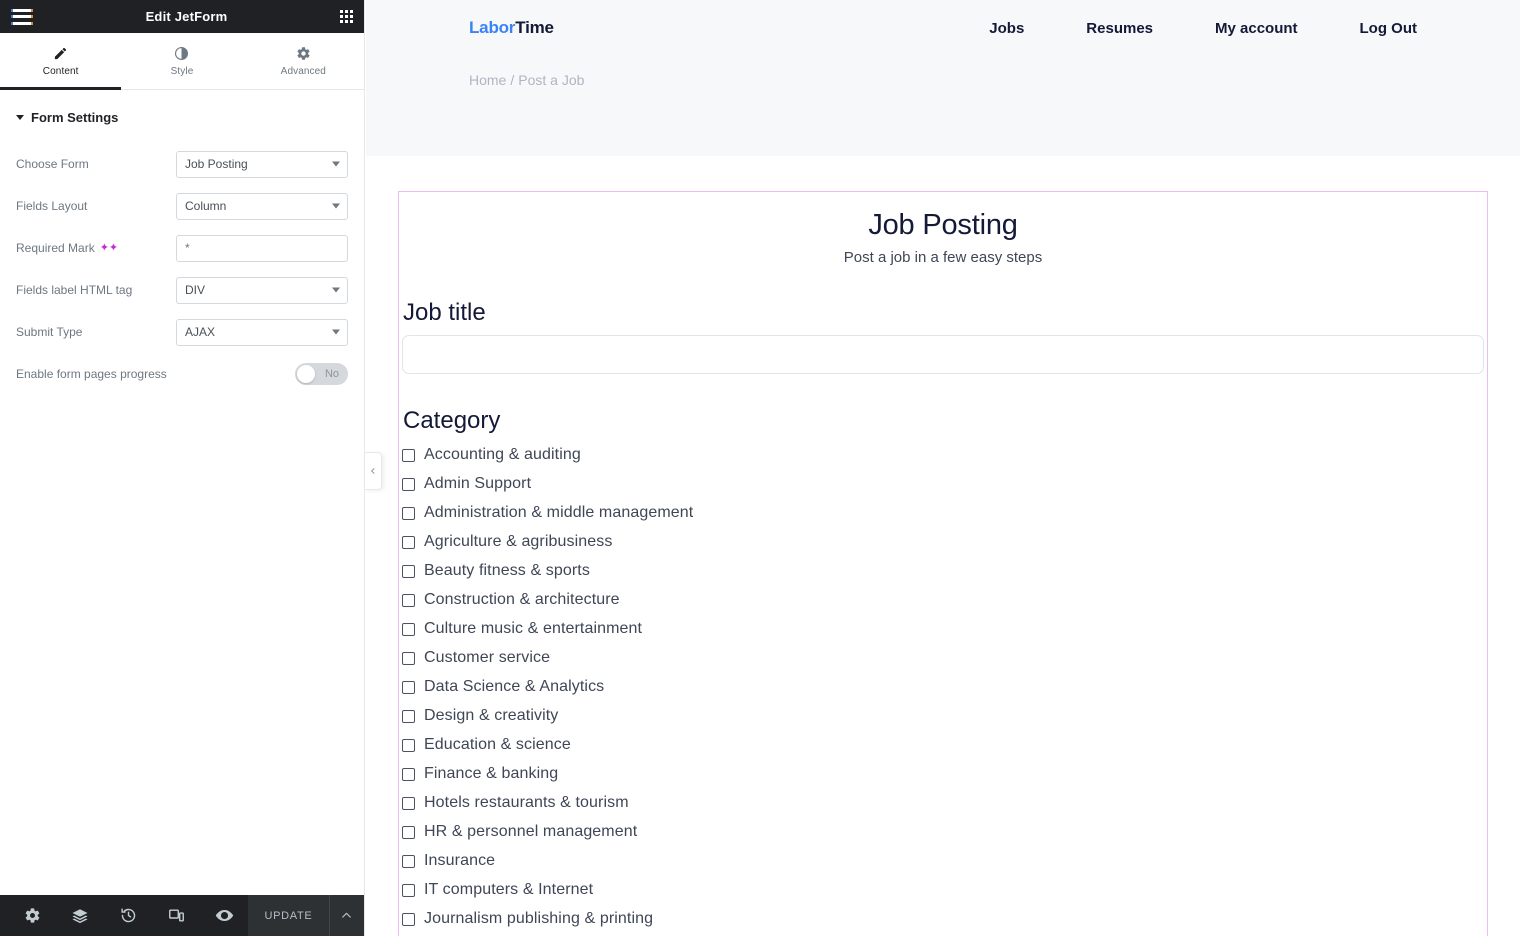 The height and width of the screenshot is (936, 1520). I want to click on chevron-up-icon, so click(346, 915).